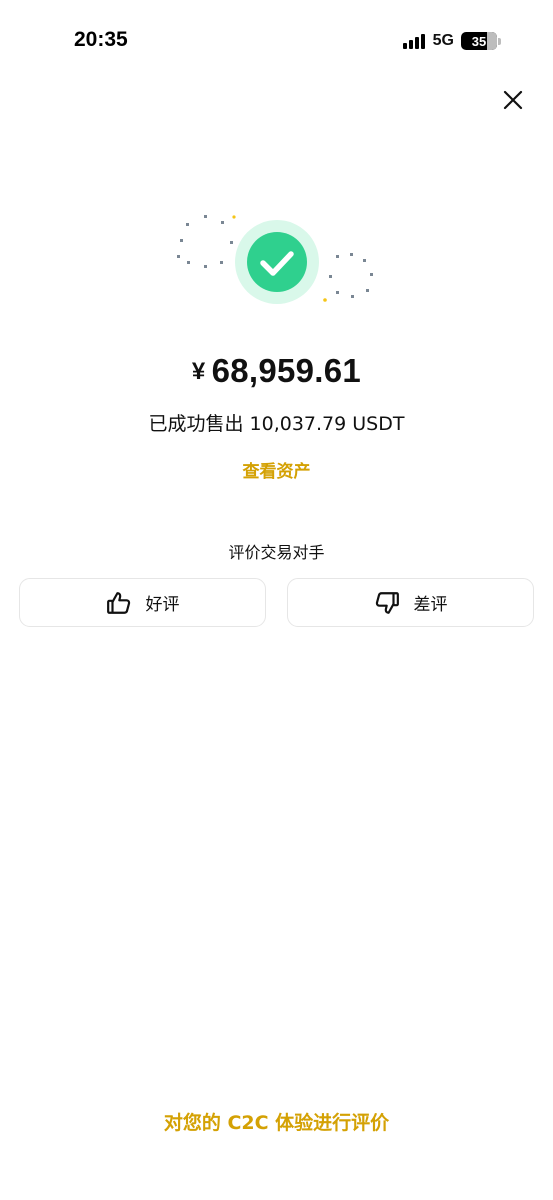 The width and height of the screenshot is (553, 1200). I want to click on sale-amount: ¥68,959.61, so click(276, 371).